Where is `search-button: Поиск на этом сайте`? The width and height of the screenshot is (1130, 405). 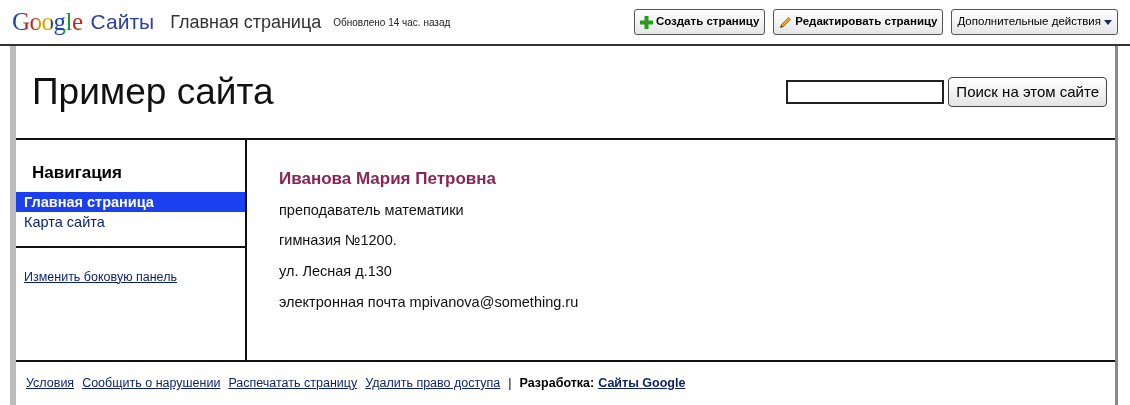
search-button: Поиск на этом сайте is located at coordinates (1027, 92).